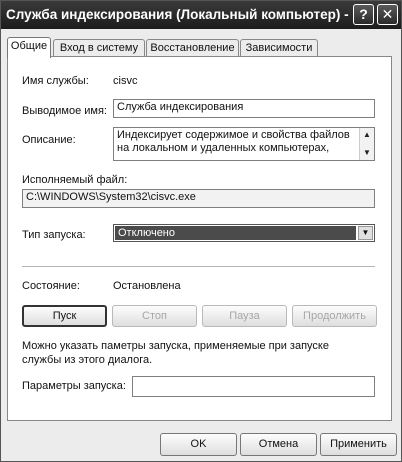 This screenshot has height=462, width=402. Describe the element at coordinates (74, 386) in the screenshot. I see `start-params-label: Параметры запуска:` at that location.